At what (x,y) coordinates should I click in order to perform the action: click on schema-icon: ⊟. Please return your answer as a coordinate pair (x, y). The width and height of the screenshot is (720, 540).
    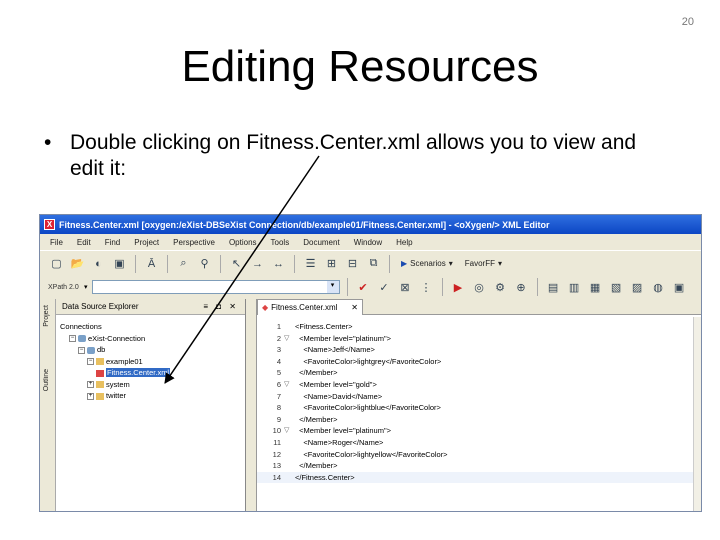
    Looking at the image, I should click on (352, 263).